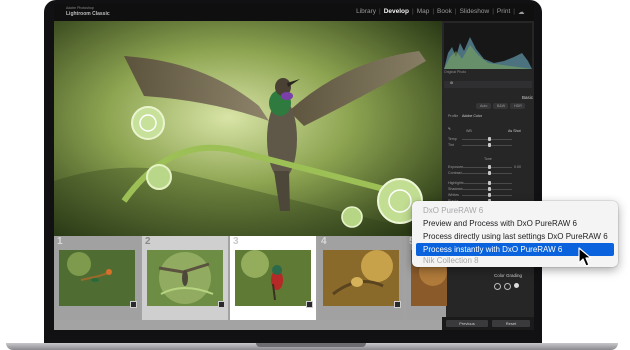 This screenshot has height=350, width=630. What do you see at coordinates (585, 257) in the screenshot?
I see `mouse-pointer-icon` at bounding box center [585, 257].